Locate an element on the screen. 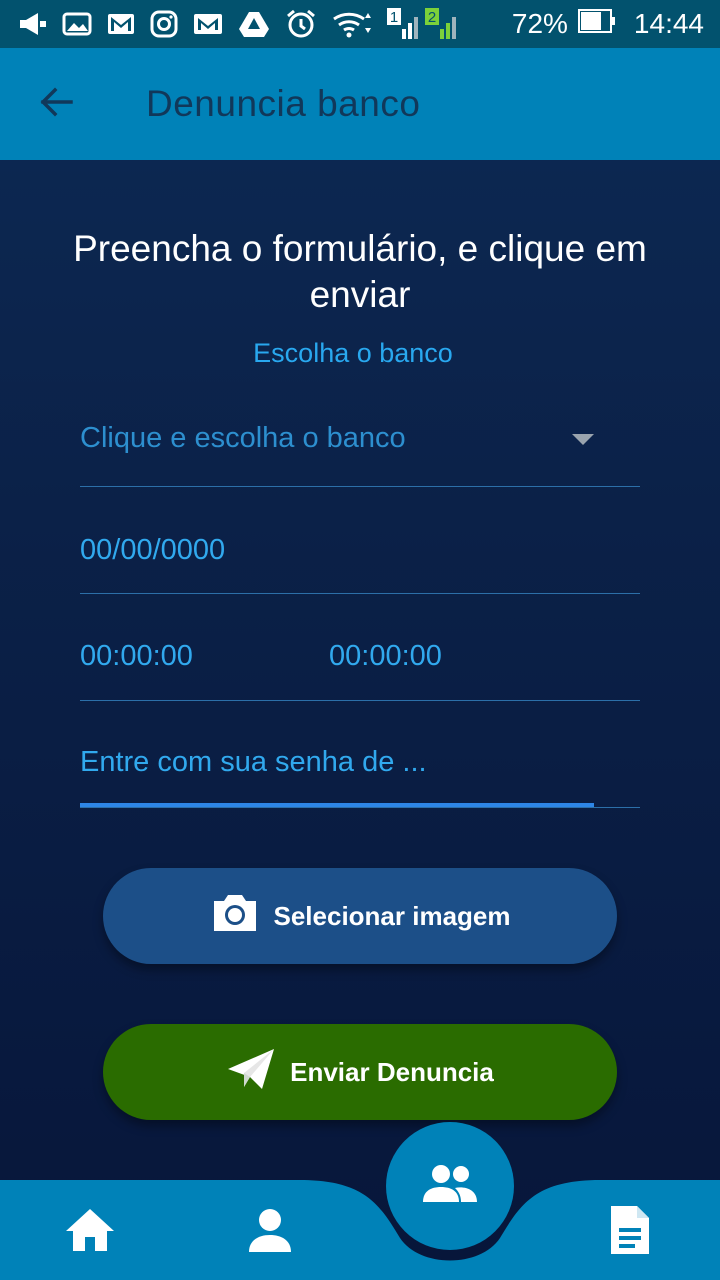 The height and width of the screenshot is (1280, 720). status-bar: 1 2 72% 14:44 is located at coordinates (360, 24).